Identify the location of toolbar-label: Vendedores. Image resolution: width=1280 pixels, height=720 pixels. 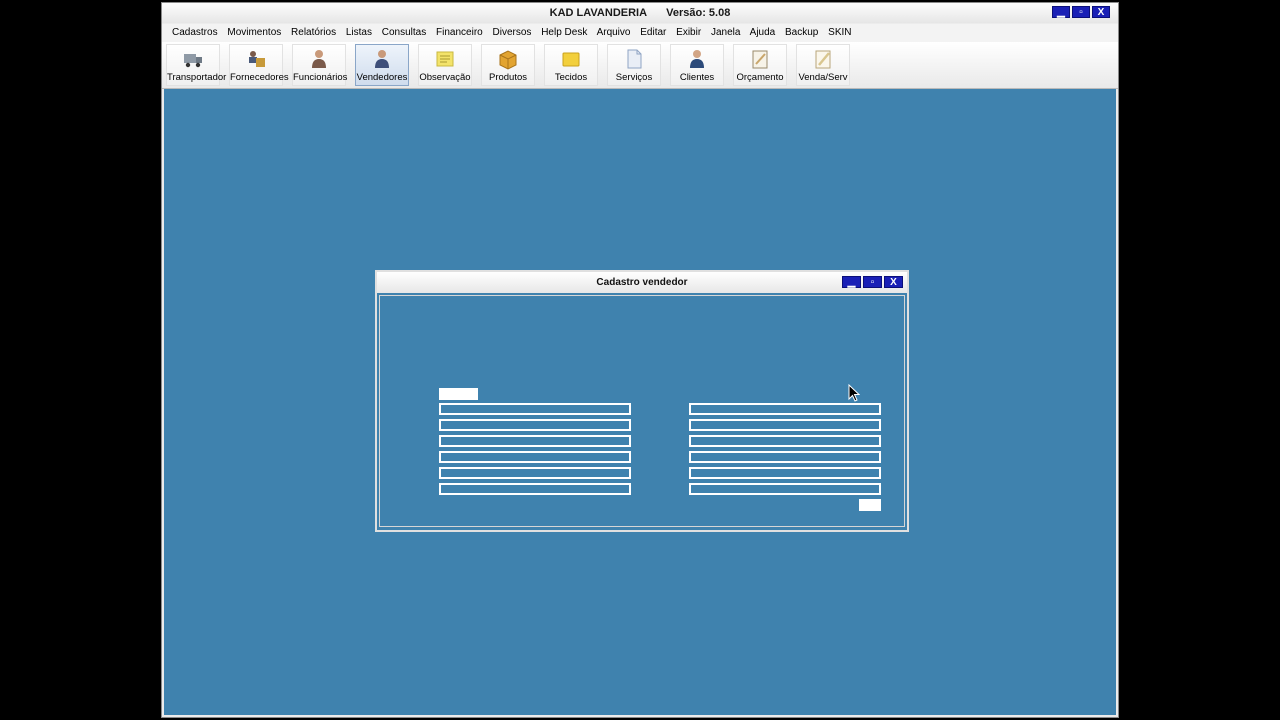
(382, 77).